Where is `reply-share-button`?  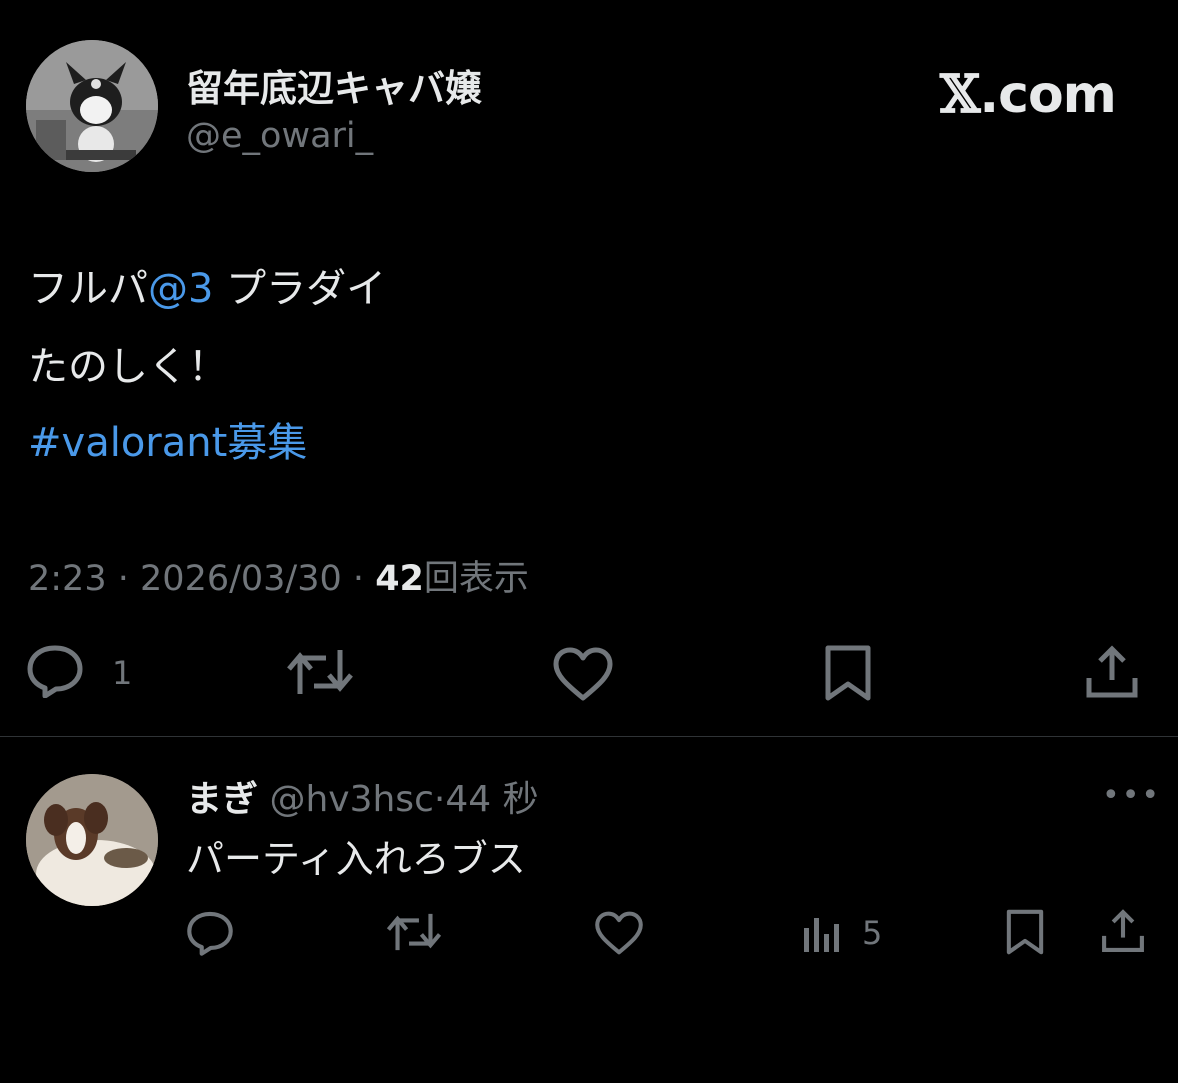
reply-share-button is located at coordinates (1123, 931).